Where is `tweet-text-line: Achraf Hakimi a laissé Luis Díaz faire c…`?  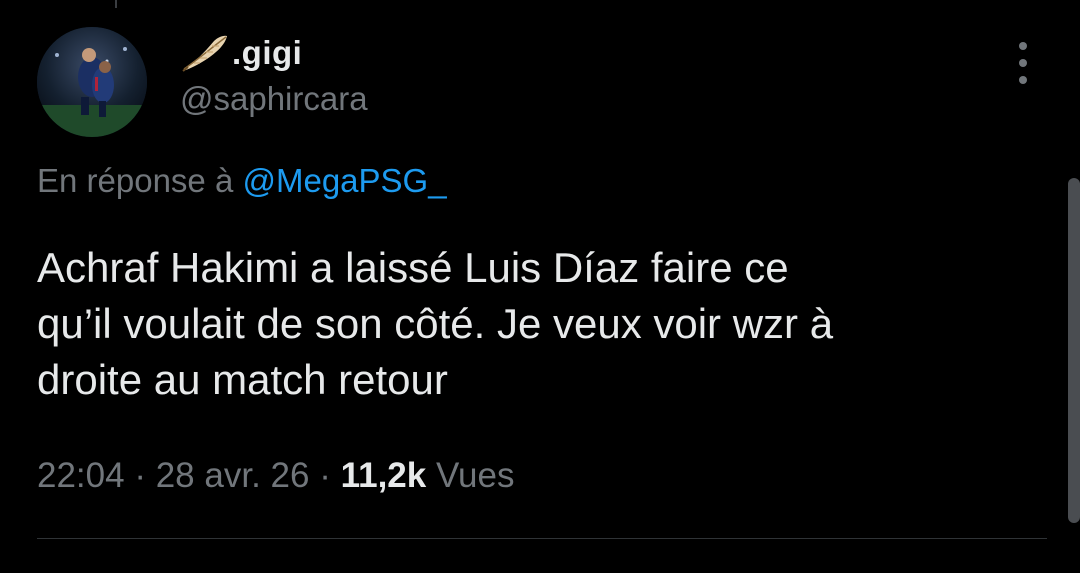
tweet-text-line: Achraf Hakimi a laissé Luis Díaz faire c… is located at coordinates (413, 267).